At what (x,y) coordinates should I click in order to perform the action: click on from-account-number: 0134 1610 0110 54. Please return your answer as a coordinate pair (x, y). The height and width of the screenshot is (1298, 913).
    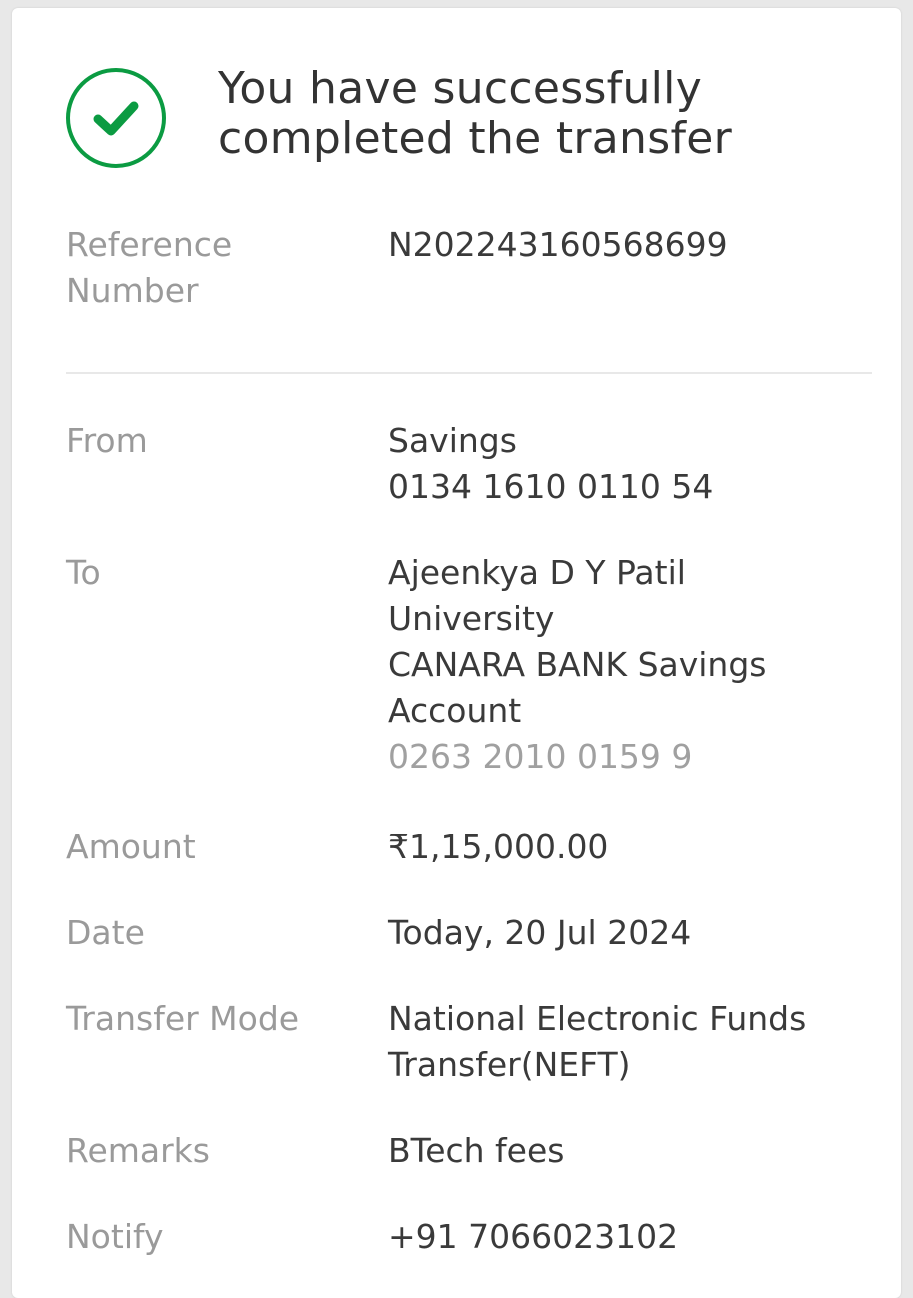
    Looking at the image, I should click on (551, 486).